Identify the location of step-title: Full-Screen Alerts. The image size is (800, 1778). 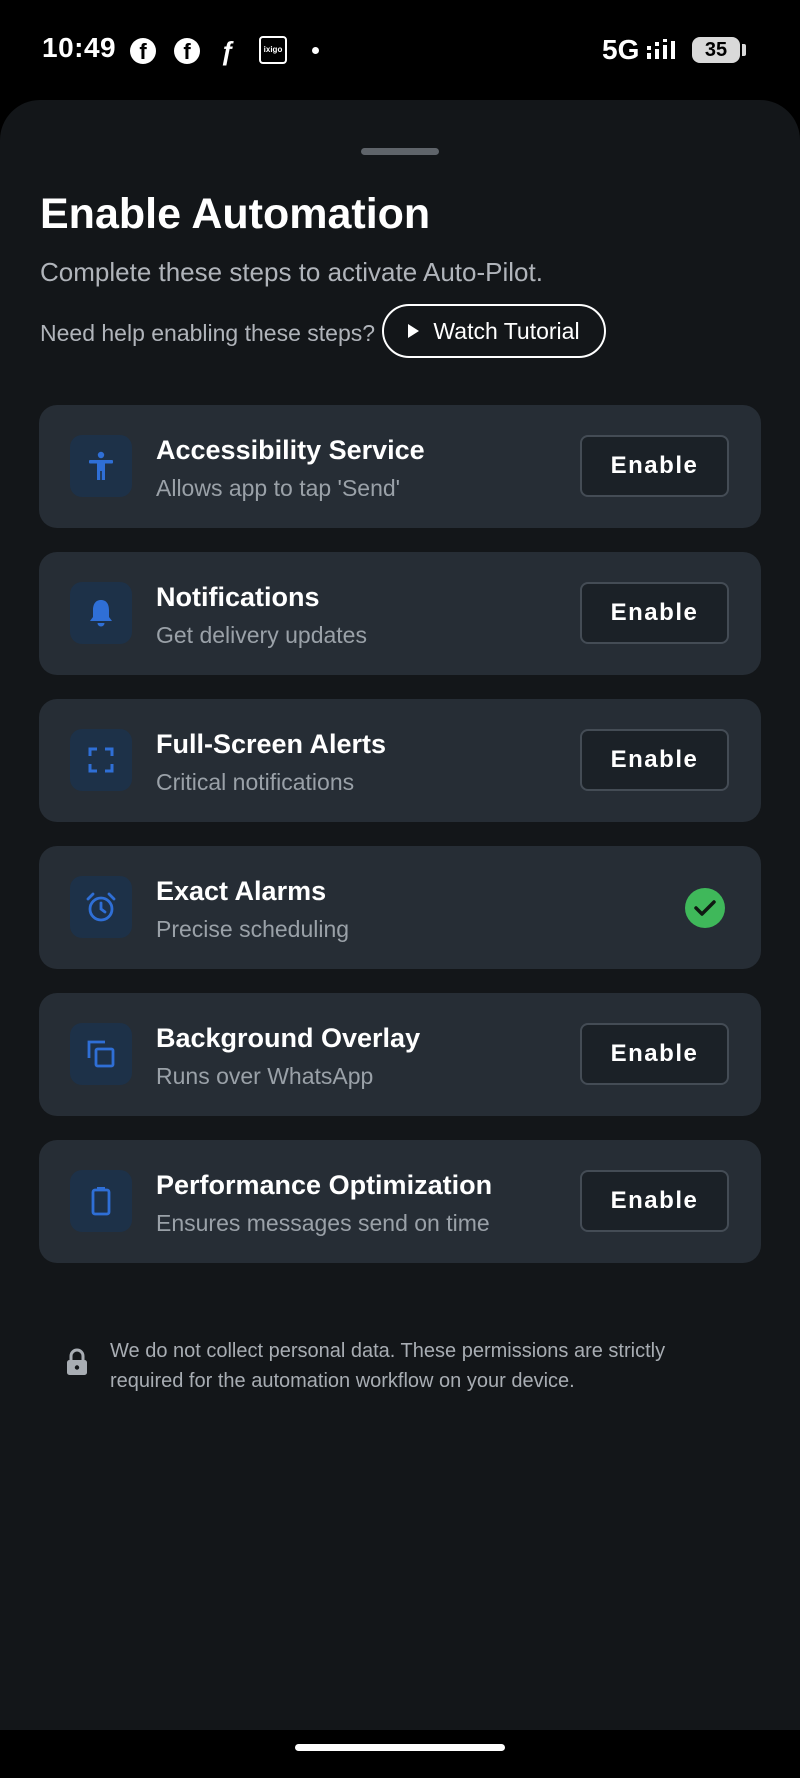
(271, 744).